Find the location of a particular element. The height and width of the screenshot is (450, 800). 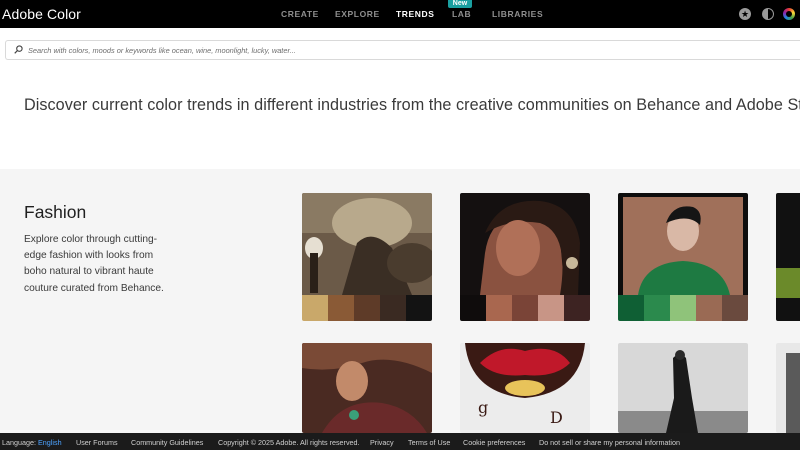

new-badge: New is located at coordinates (460, 4).